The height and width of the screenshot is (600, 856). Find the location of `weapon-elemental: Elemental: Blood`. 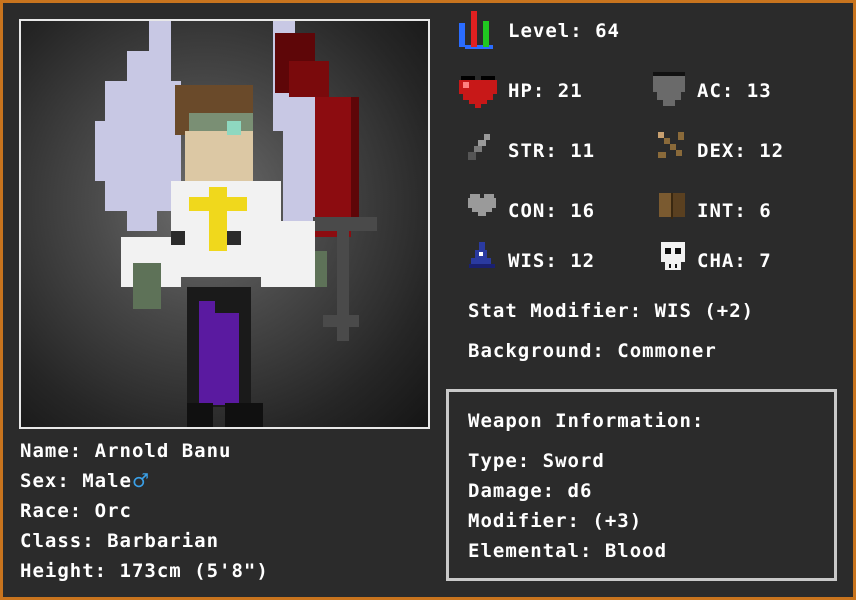

weapon-elemental: Elemental: Blood is located at coordinates (568, 551).